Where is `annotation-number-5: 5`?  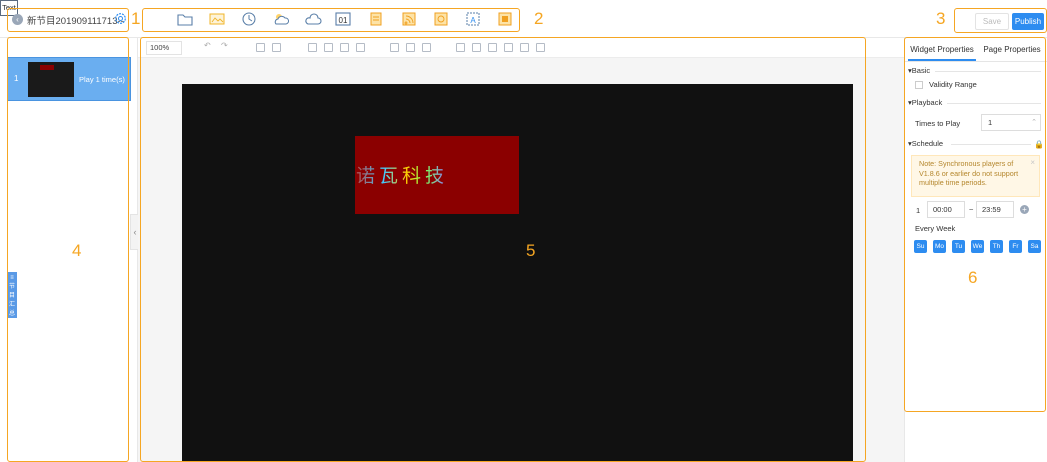 annotation-number-5: 5 is located at coordinates (531, 250).